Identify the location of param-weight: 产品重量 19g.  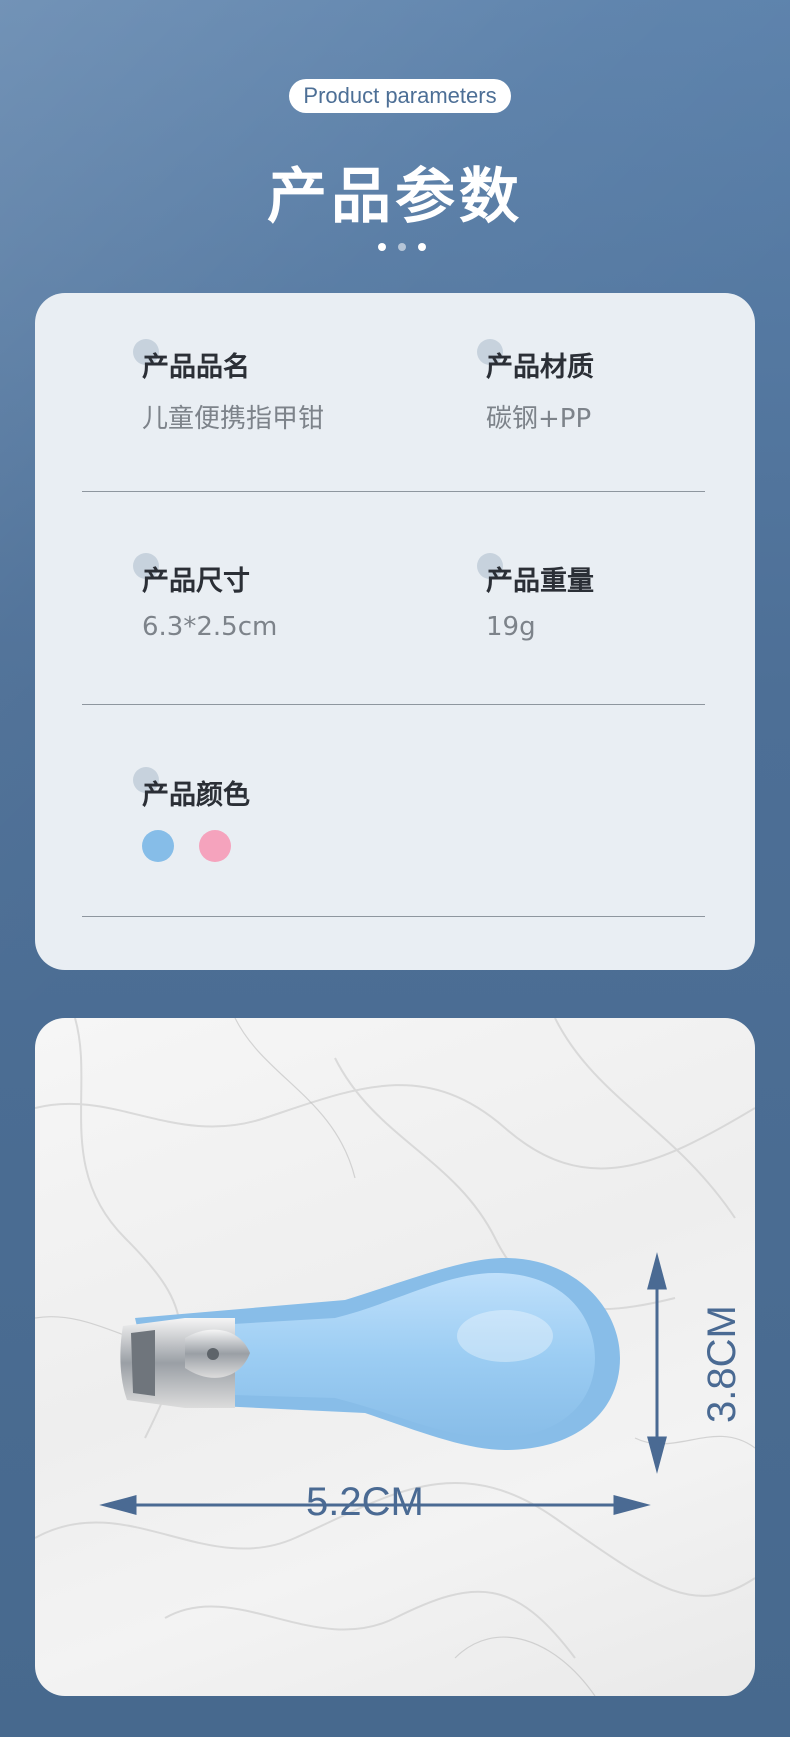
(535, 597).